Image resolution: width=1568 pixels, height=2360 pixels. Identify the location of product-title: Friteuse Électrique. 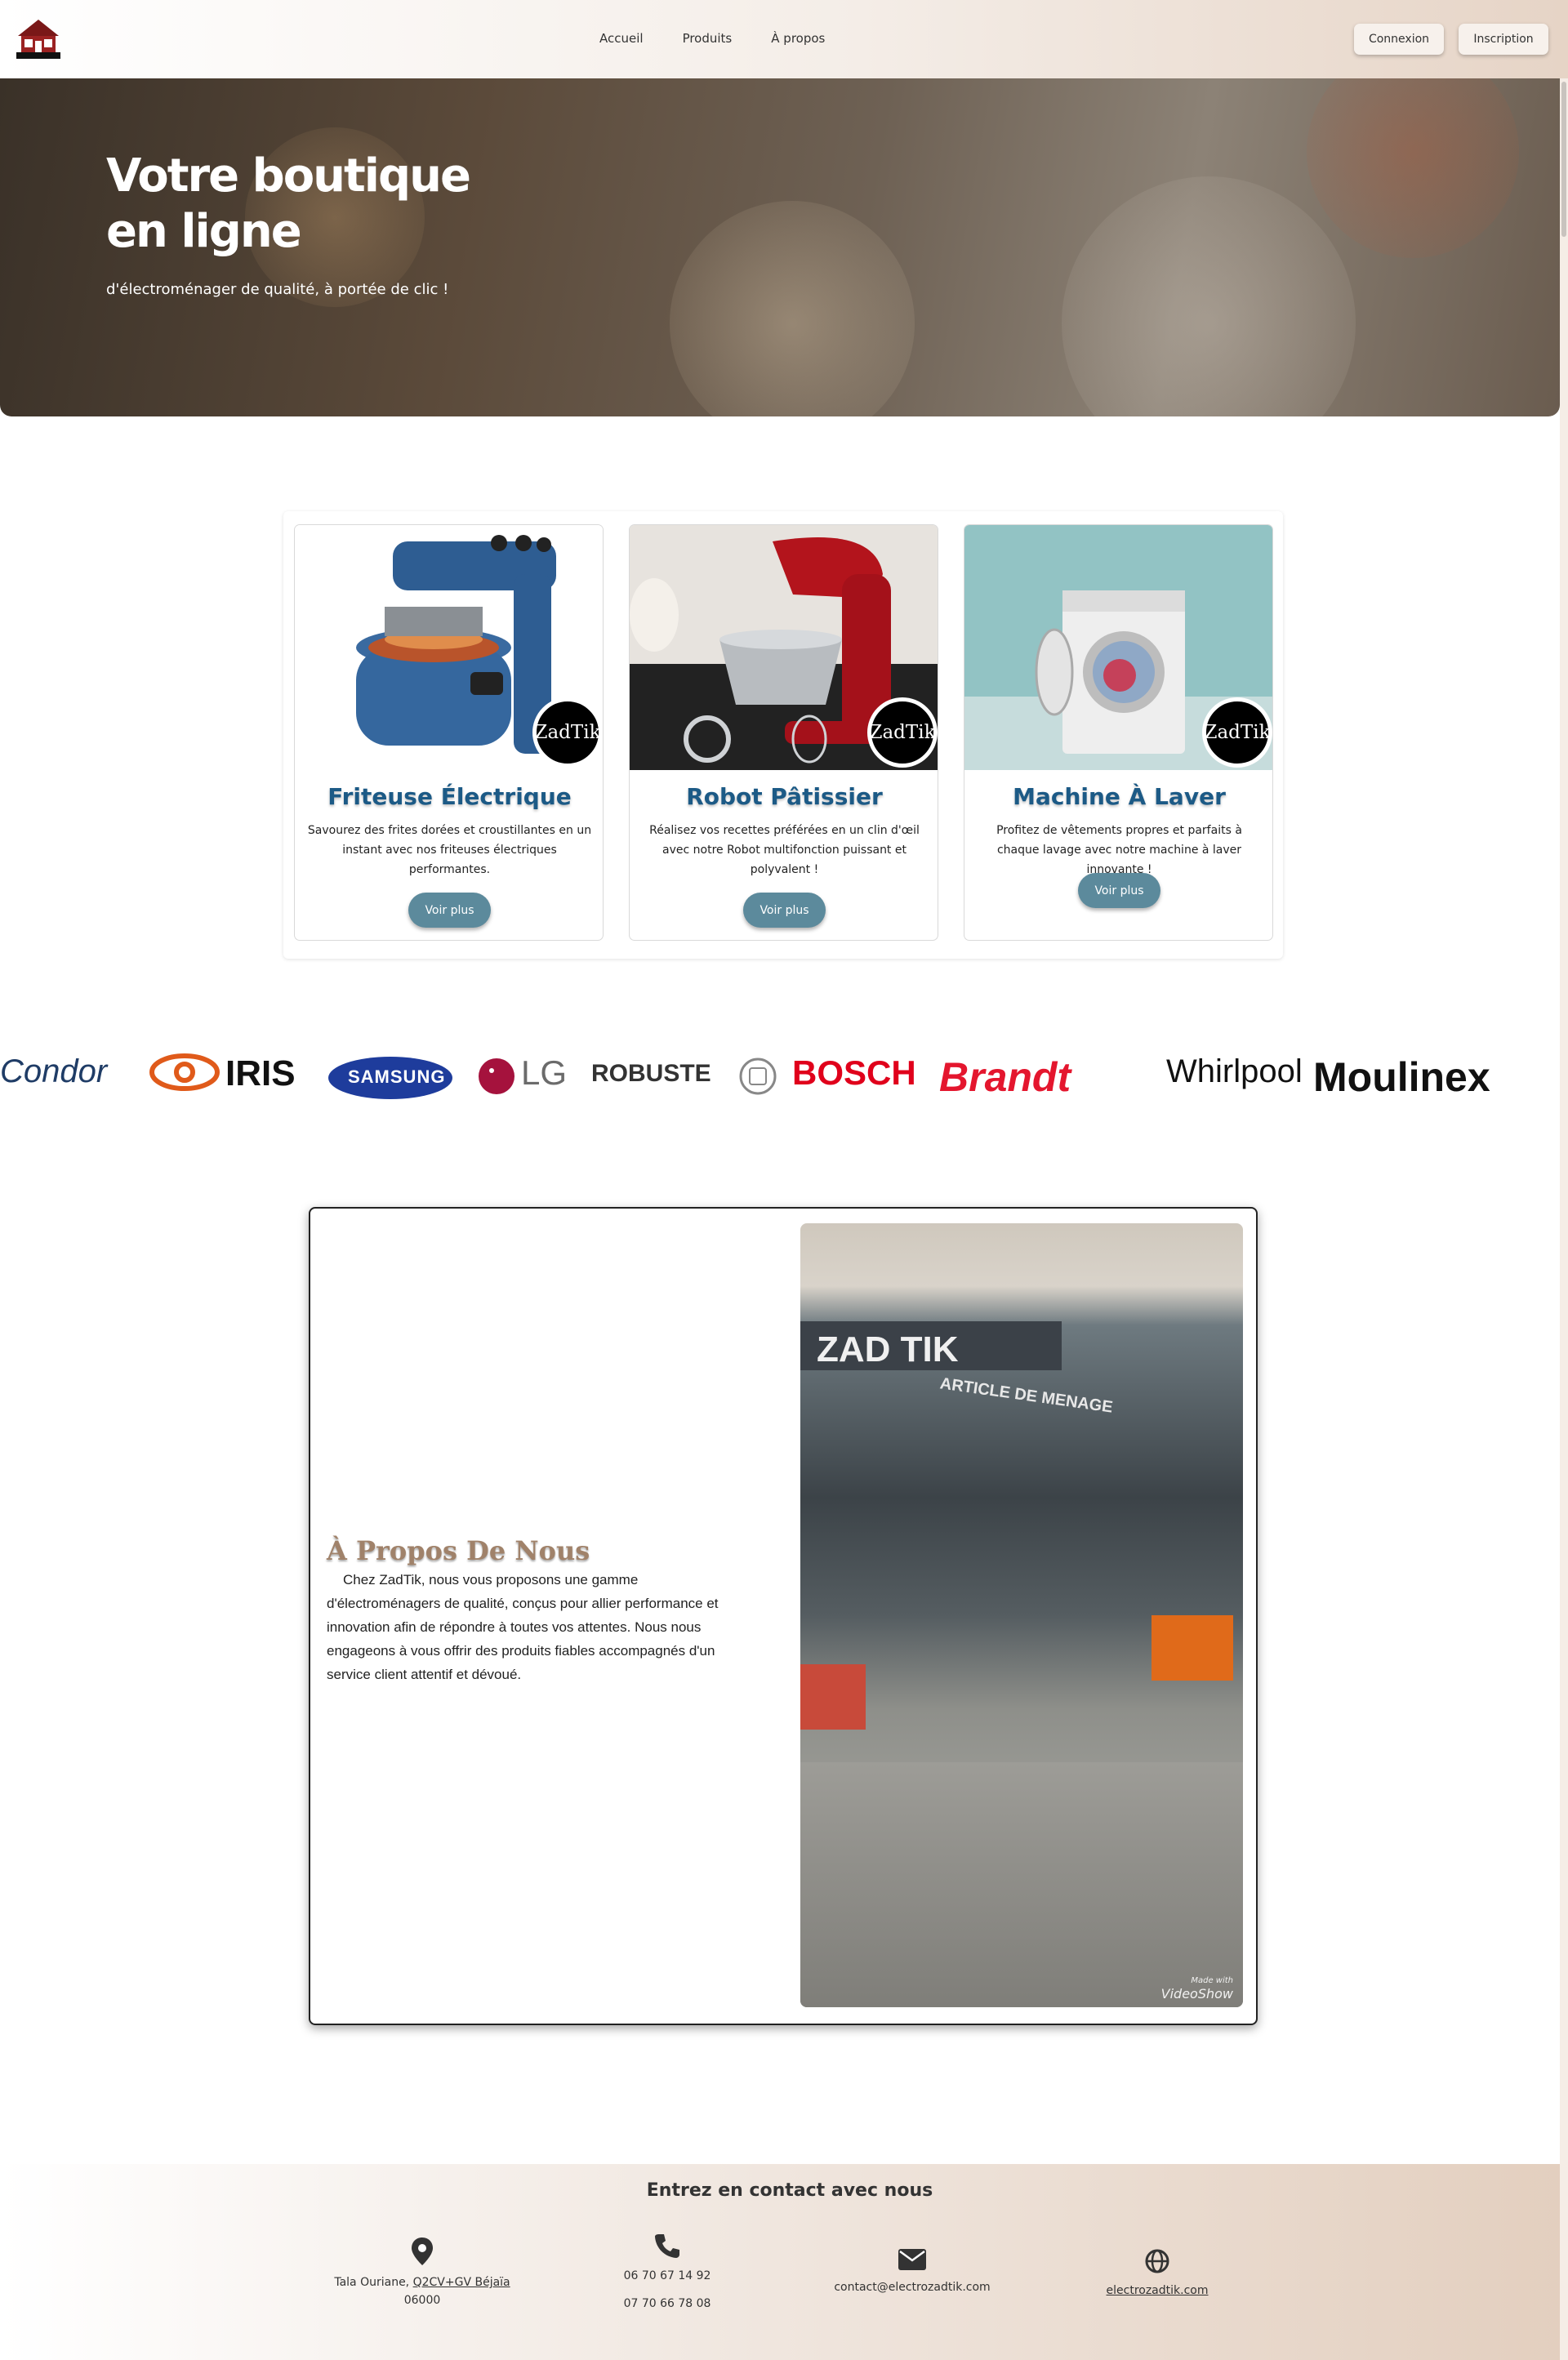
(449, 796).